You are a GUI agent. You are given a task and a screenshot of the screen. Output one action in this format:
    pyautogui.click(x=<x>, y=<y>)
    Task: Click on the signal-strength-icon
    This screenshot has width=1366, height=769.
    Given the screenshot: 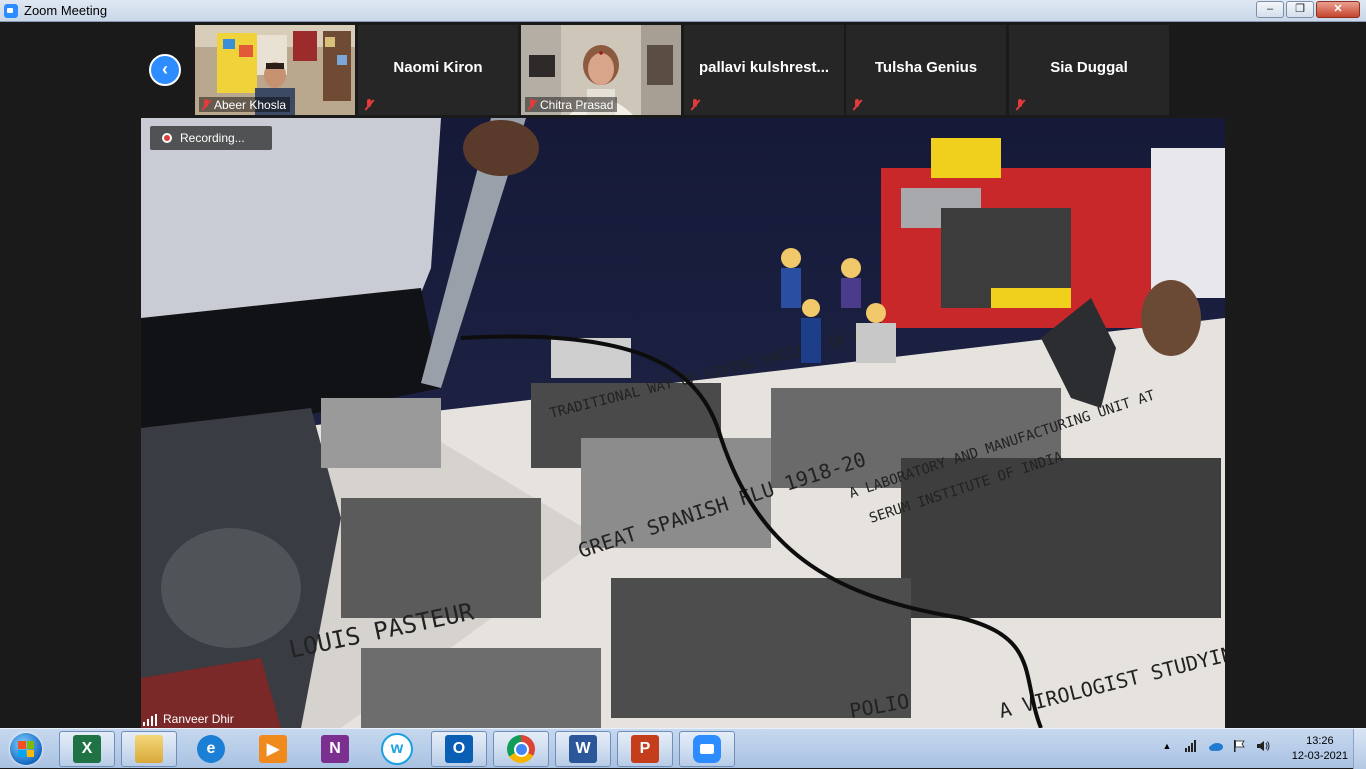 What is the action you would take?
    pyautogui.click(x=150, y=720)
    